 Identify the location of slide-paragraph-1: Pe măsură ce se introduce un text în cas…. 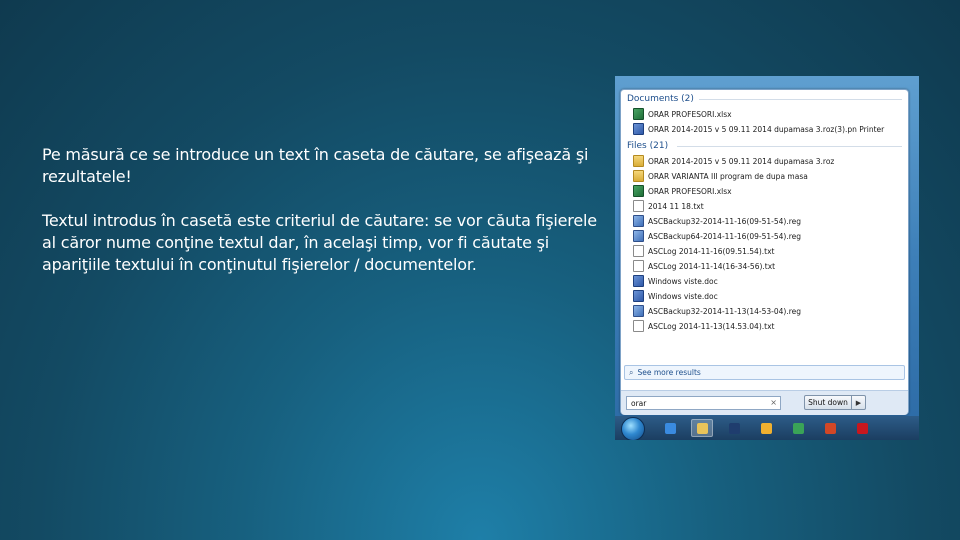
(315, 165).